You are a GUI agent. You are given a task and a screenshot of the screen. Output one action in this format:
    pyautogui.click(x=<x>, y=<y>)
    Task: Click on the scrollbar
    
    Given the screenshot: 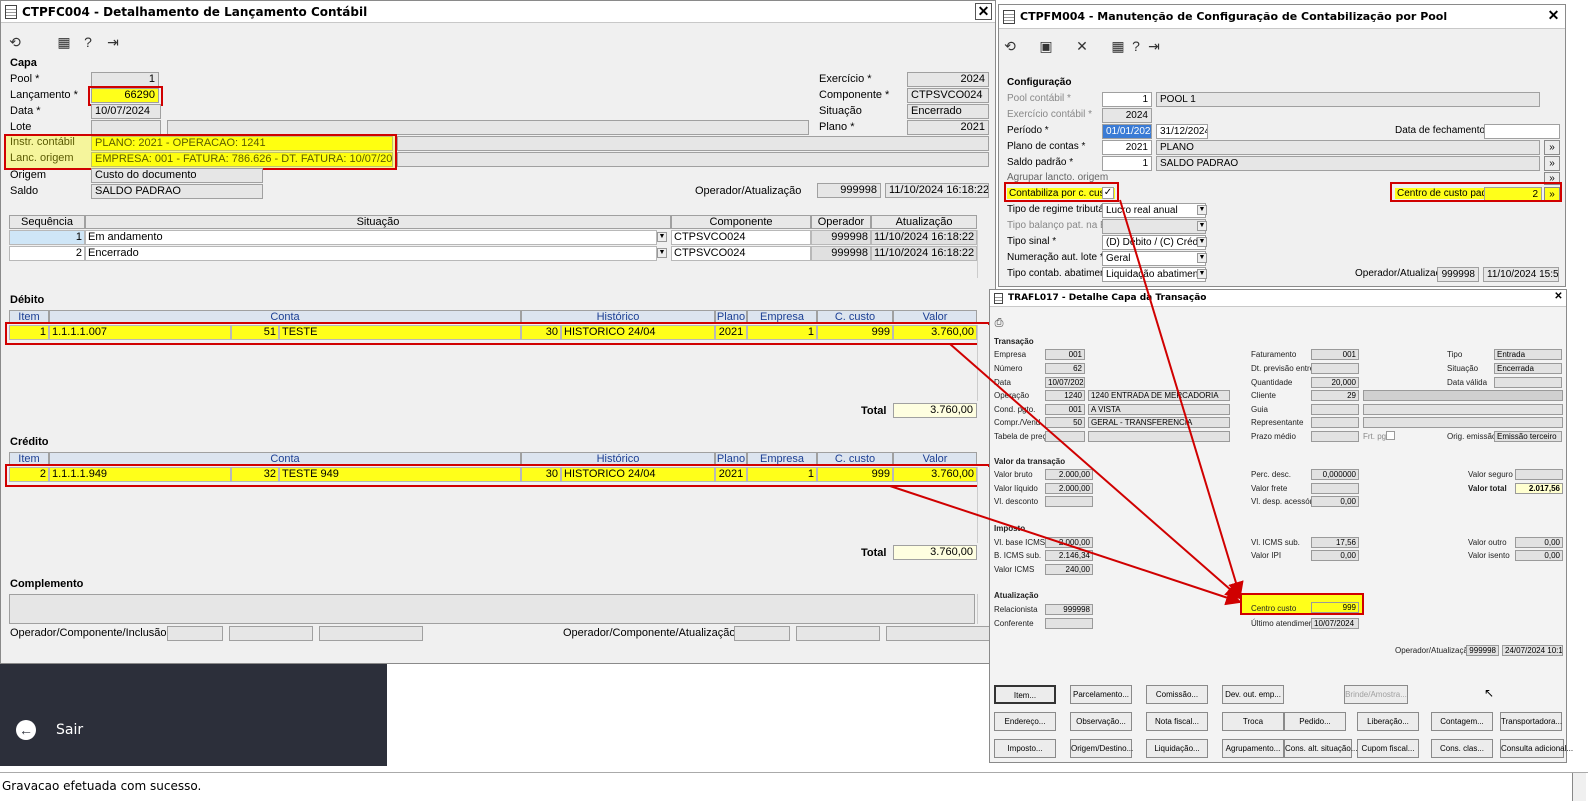 What is the action you would take?
    pyautogui.click(x=1579, y=787)
    